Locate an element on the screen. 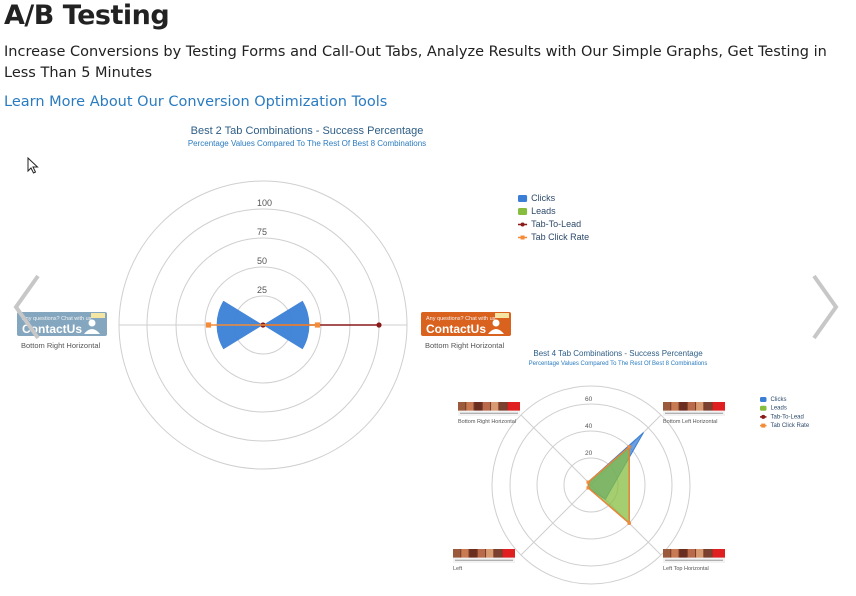 This screenshot has height=596, width=856. radial-tick-label: 25 is located at coordinates (262, 290).